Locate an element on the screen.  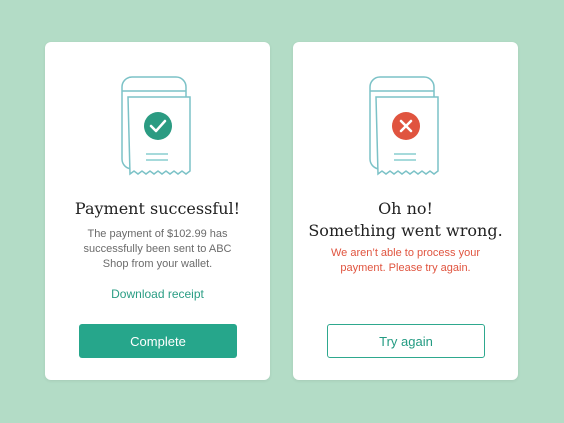
try-again-button: Try again is located at coordinates (406, 341).